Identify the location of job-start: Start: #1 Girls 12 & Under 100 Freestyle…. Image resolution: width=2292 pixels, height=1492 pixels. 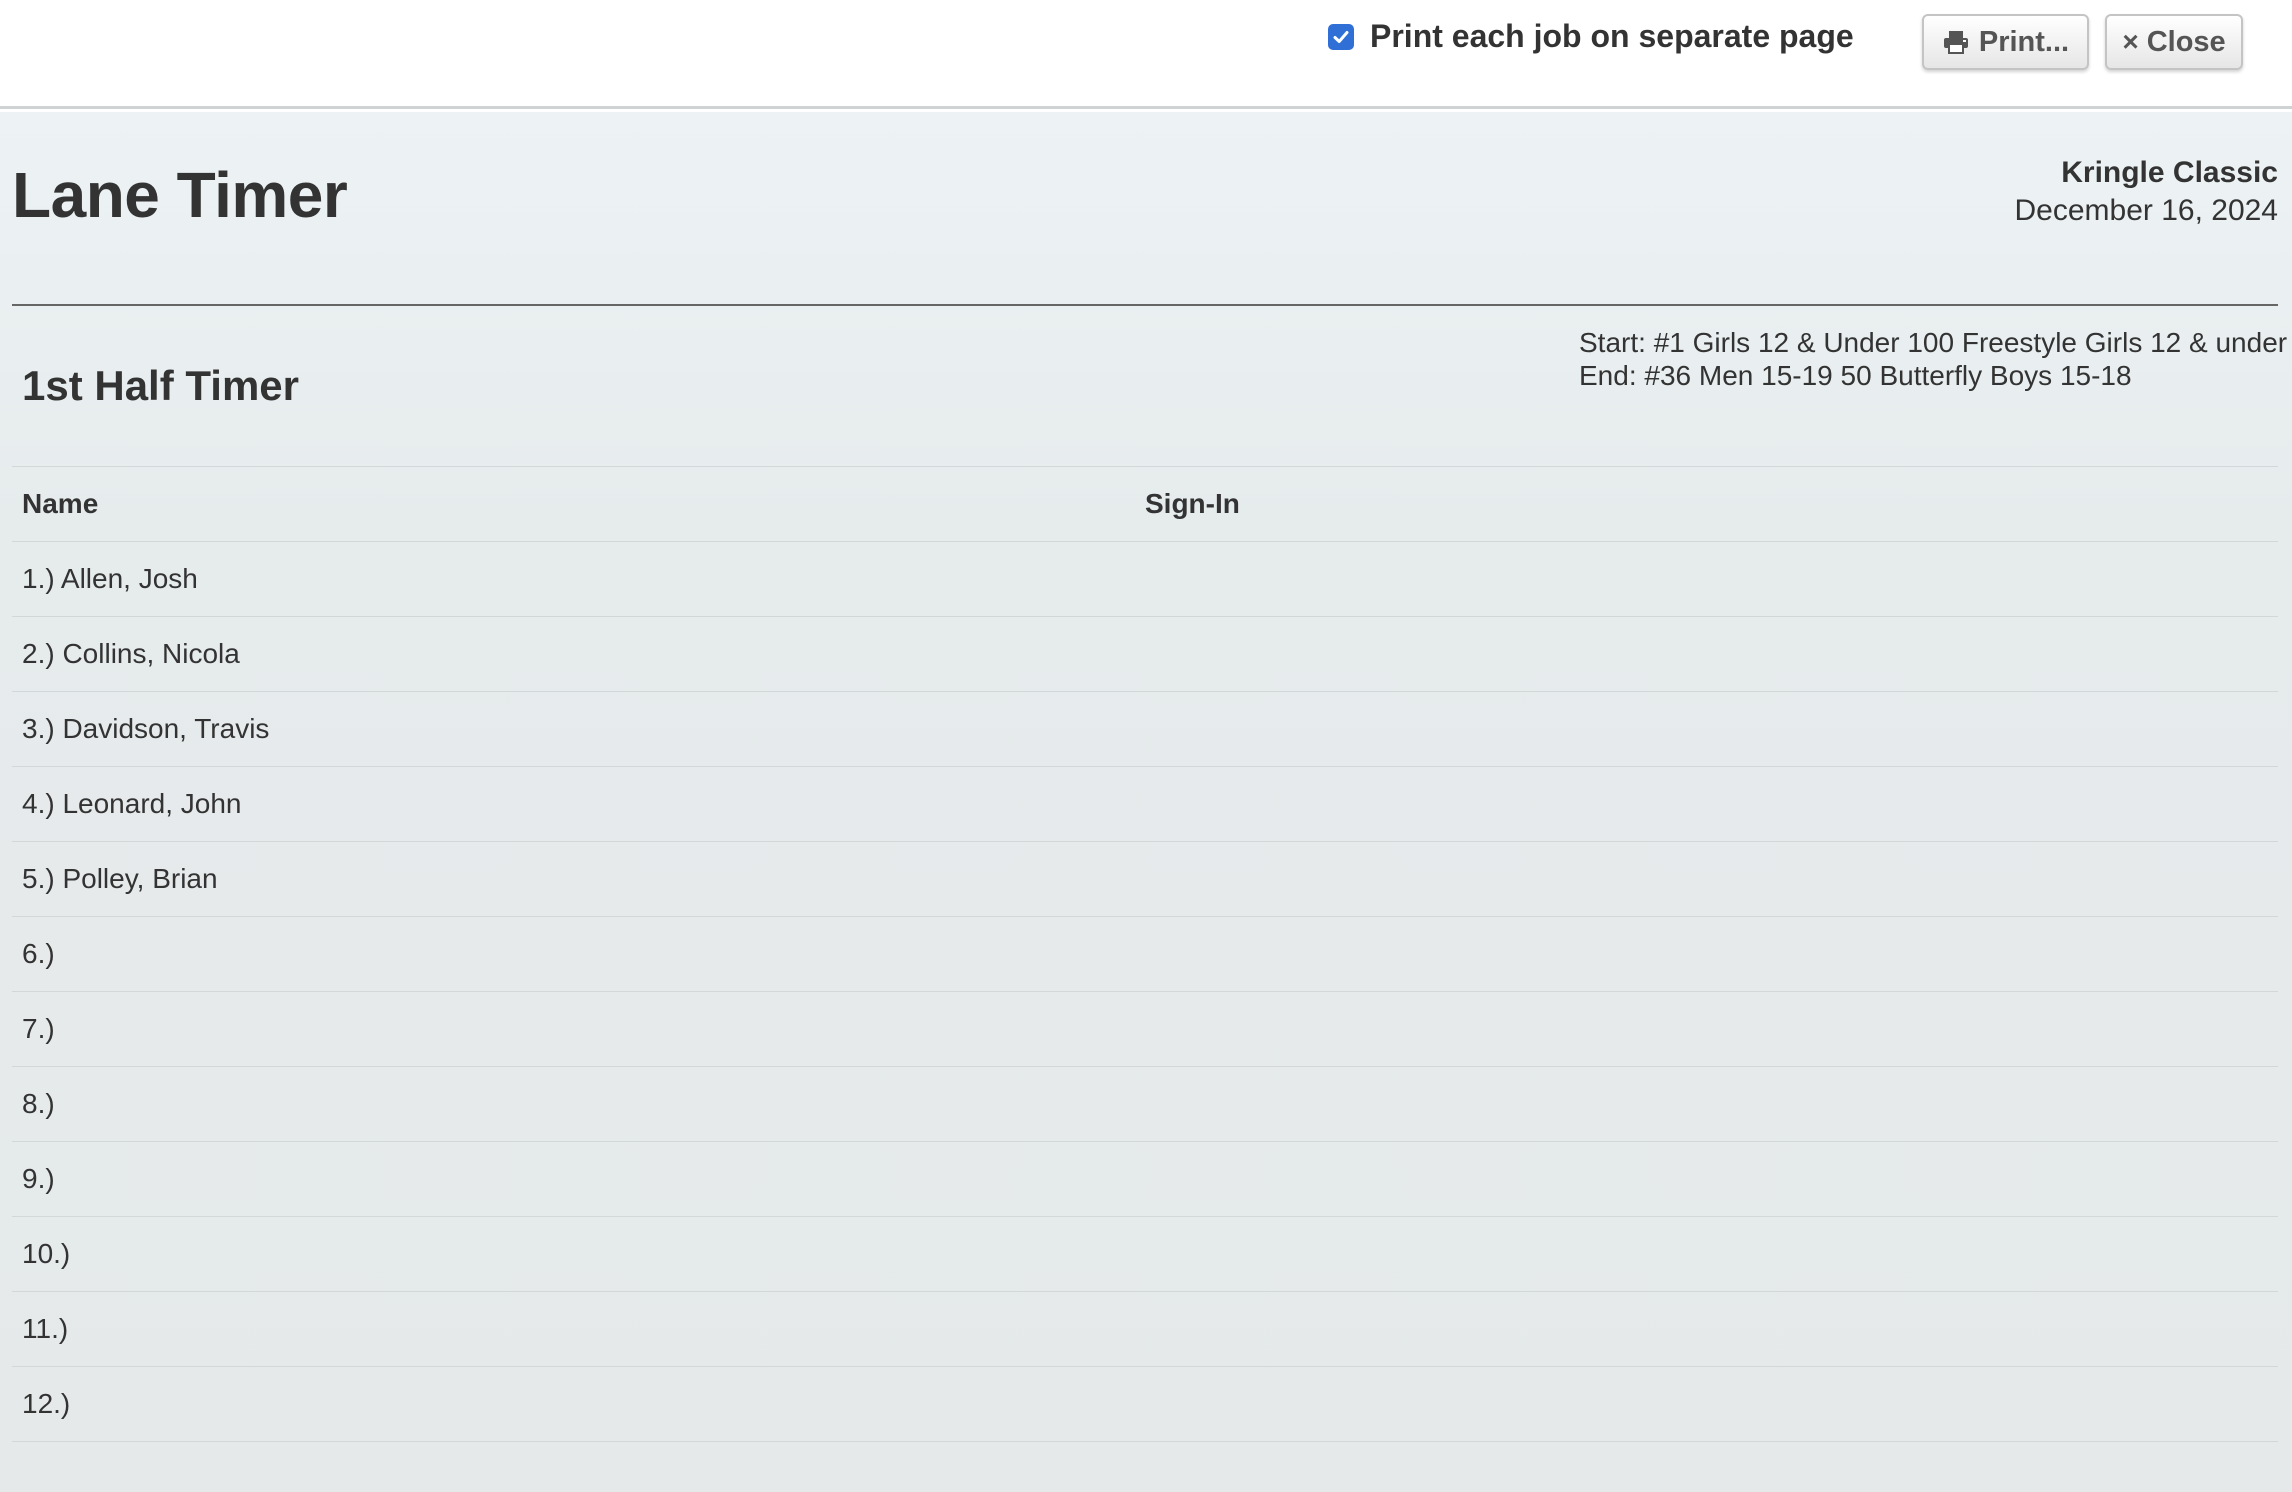
(1933, 342).